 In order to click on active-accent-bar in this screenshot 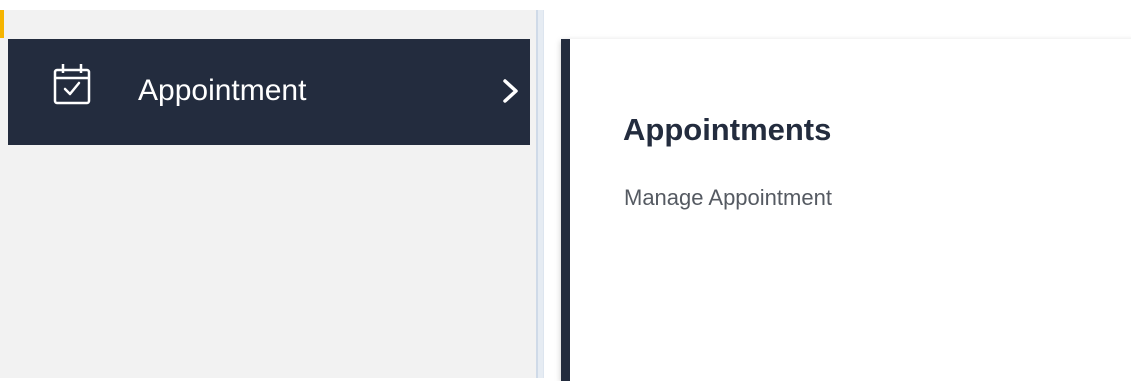, I will do `click(2, 24)`.